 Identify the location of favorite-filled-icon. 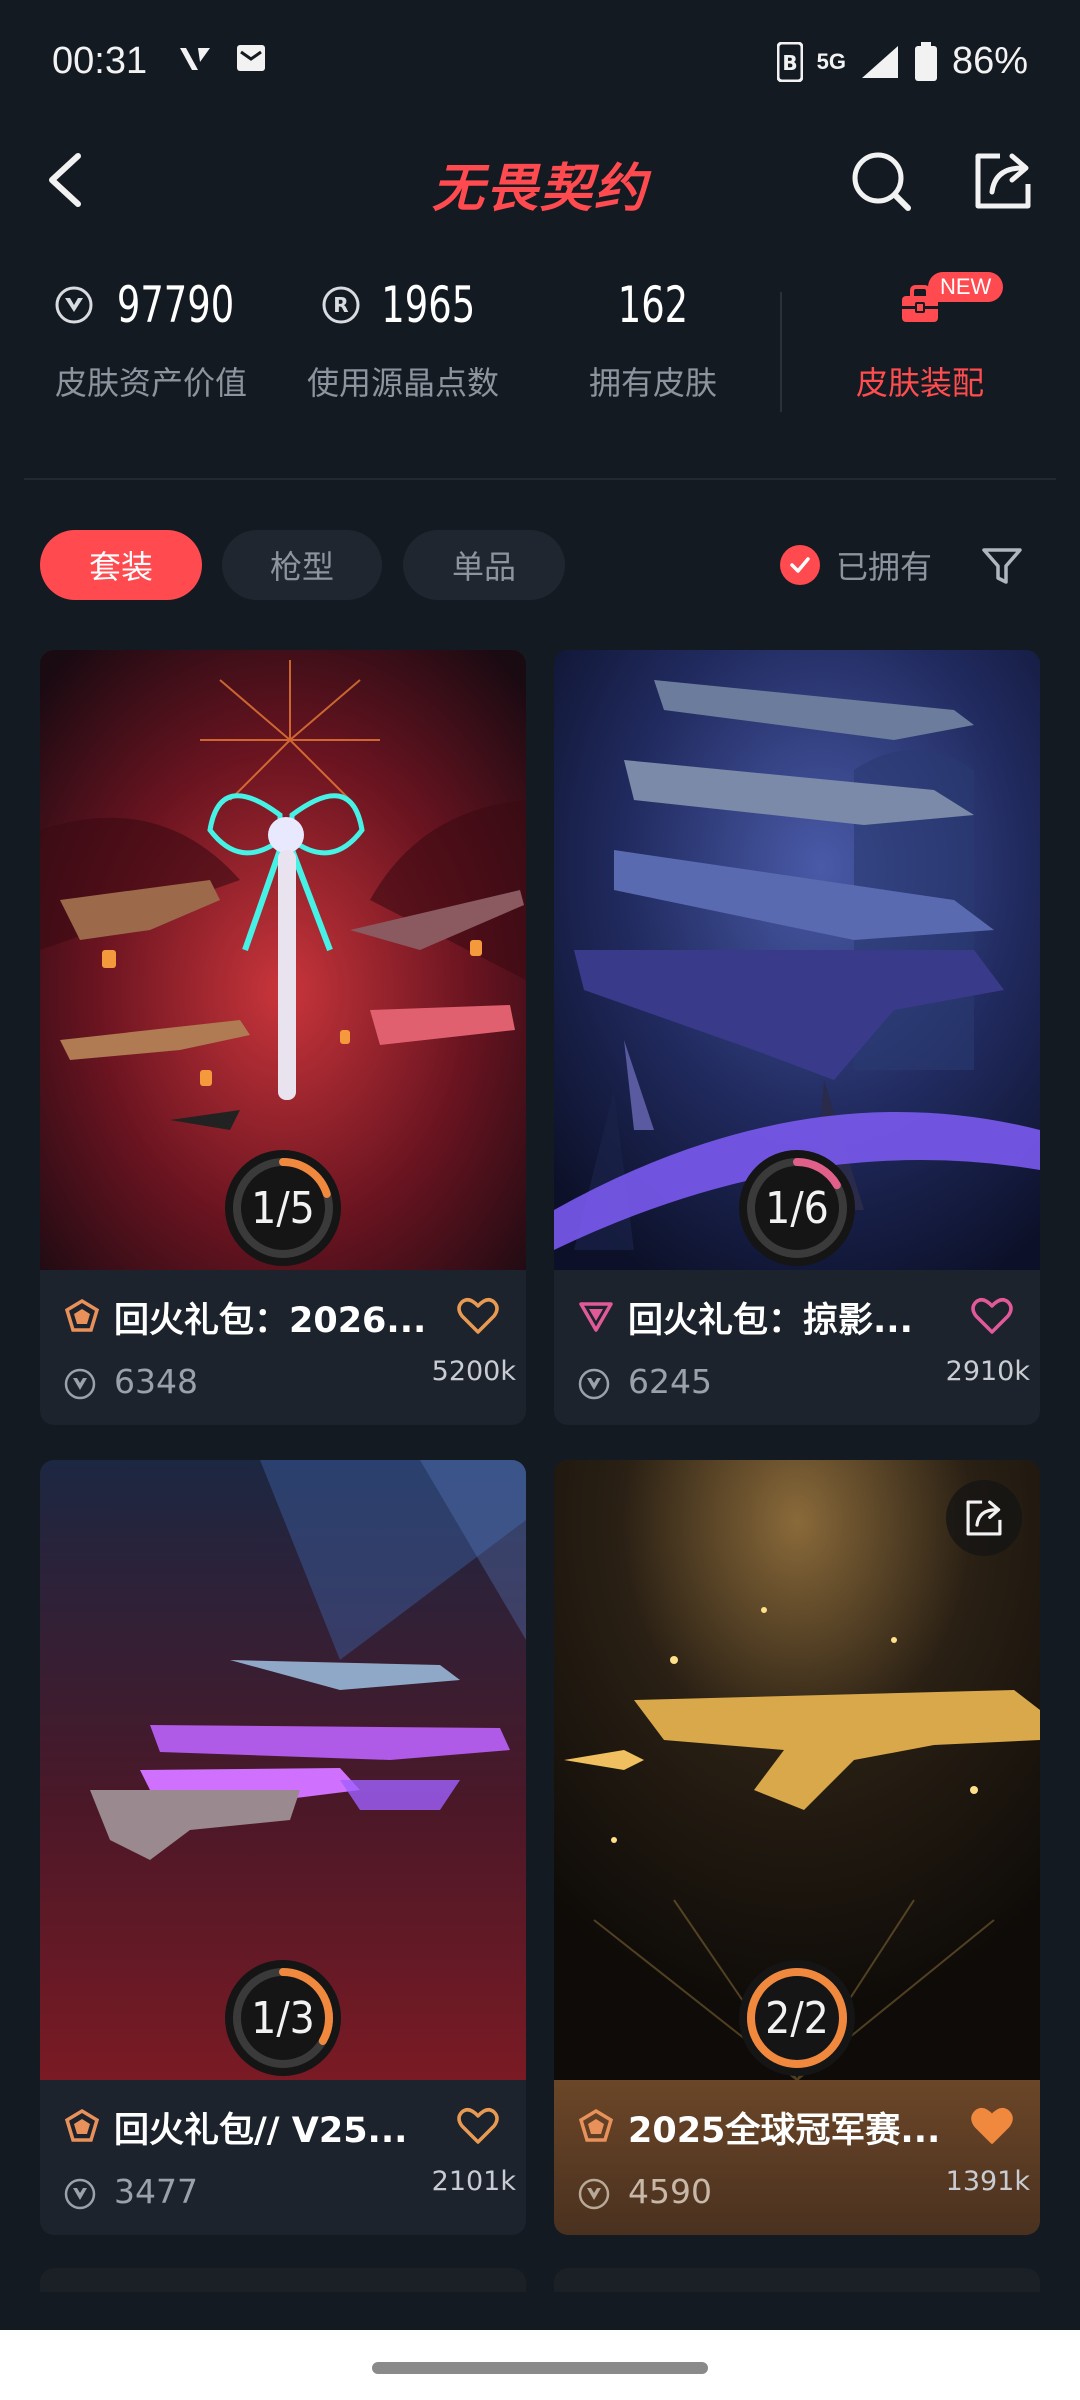
(992, 2126).